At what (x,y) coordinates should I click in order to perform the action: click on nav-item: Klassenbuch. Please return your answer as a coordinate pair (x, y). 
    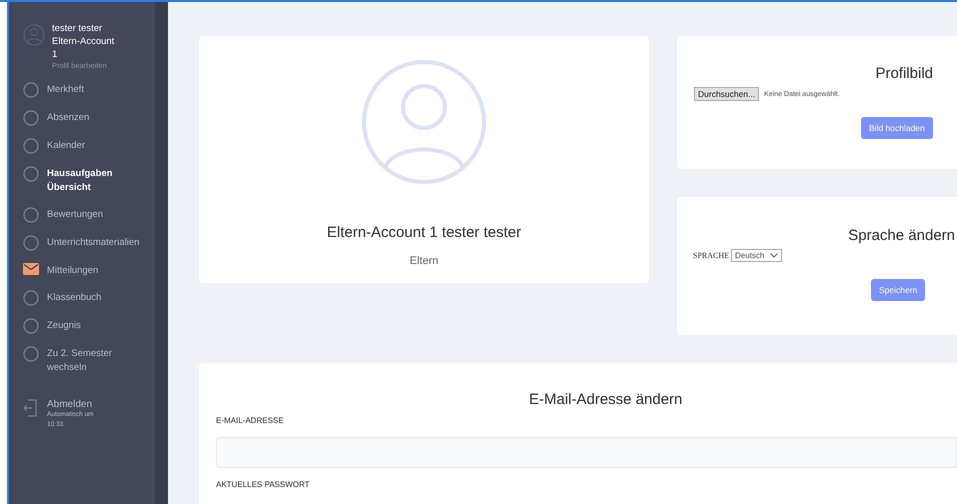
    Looking at the image, I should click on (94, 298).